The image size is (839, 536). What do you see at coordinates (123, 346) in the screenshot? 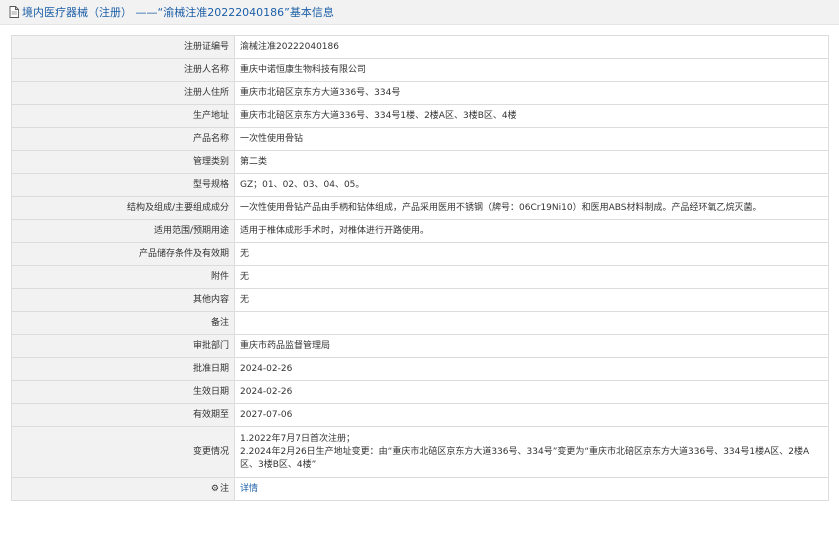
I see `row-label: 审批部门` at bounding box center [123, 346].